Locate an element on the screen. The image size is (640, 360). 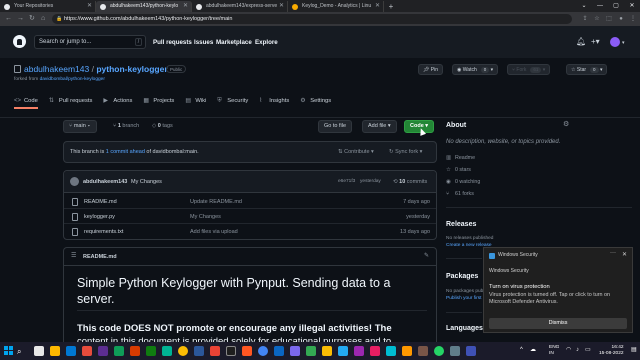
packages-heading: Packages is located at coordinates (462, 276).